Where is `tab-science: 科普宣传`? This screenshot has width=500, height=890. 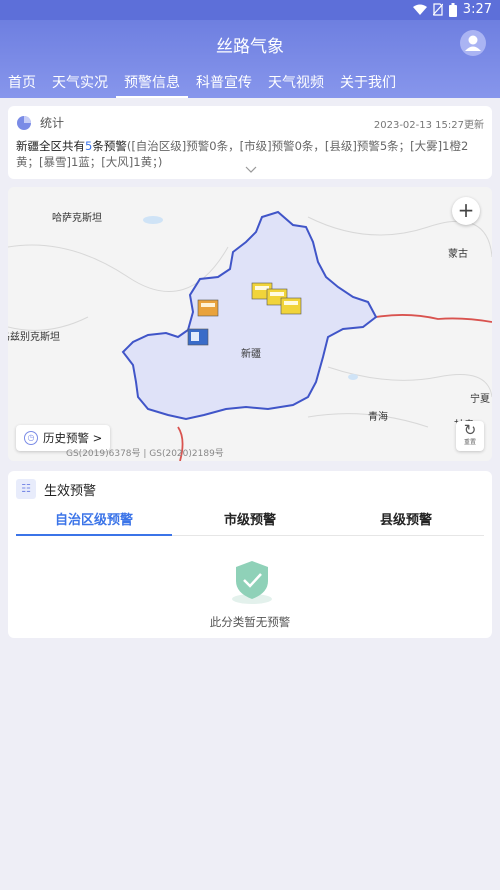 tab-science: 科普宣传 is located at coordinates (224, 85).